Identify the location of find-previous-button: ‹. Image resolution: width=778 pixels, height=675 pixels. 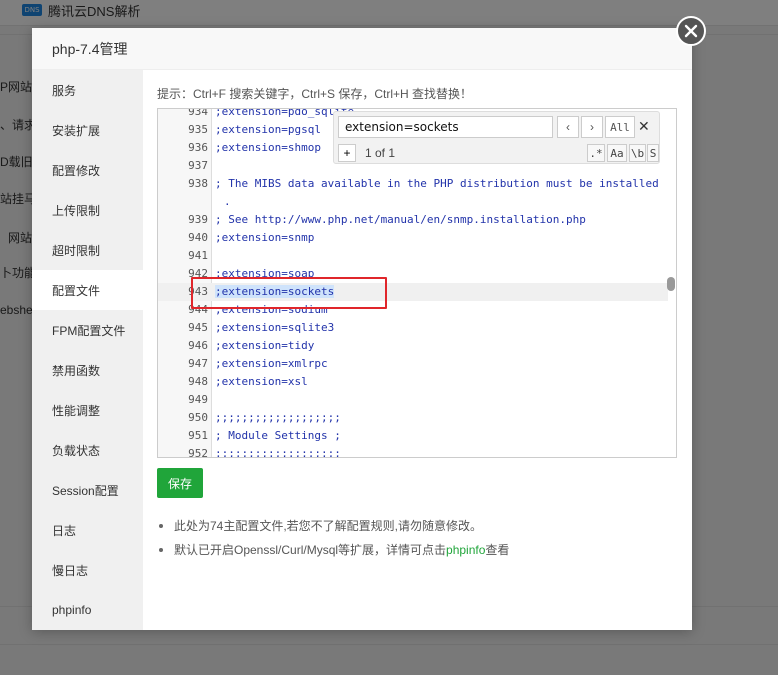
(568, 127).